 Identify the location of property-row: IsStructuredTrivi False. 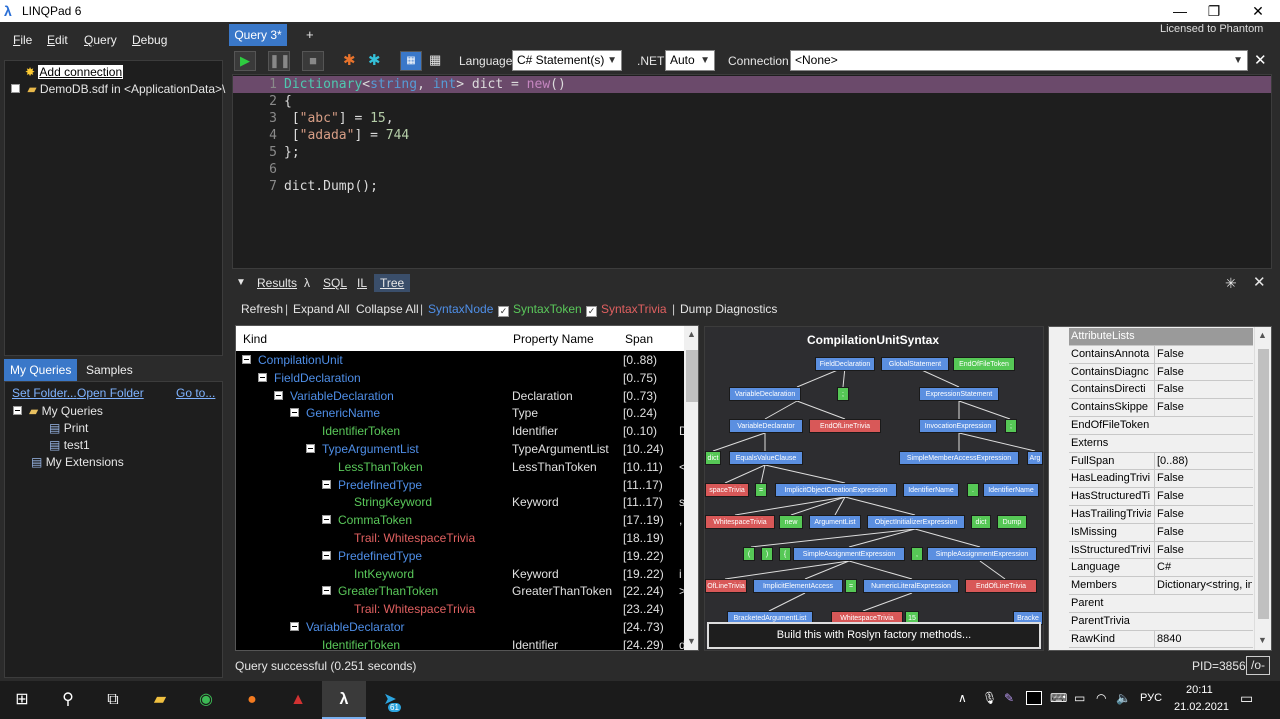
(1161, 550).